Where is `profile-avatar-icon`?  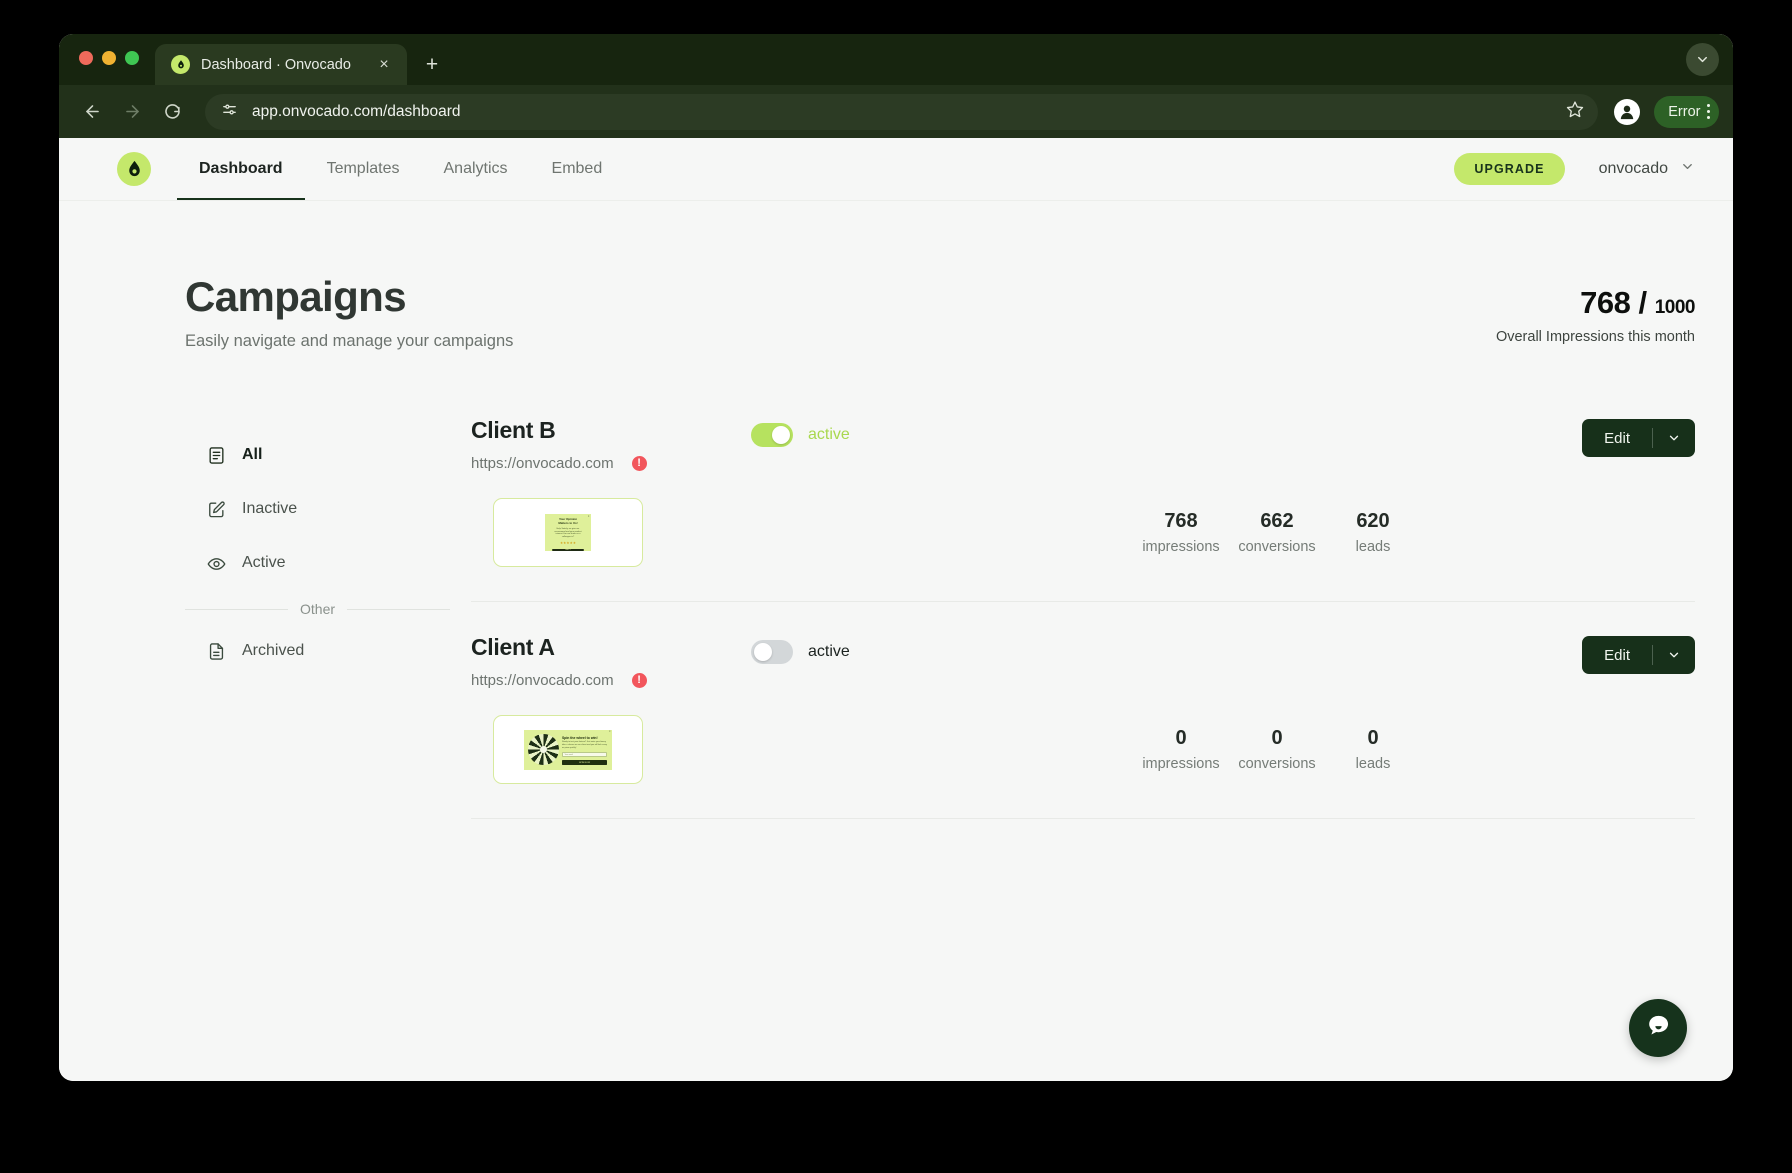
profile-avatar-icon is located at coordinates (1627, 111).